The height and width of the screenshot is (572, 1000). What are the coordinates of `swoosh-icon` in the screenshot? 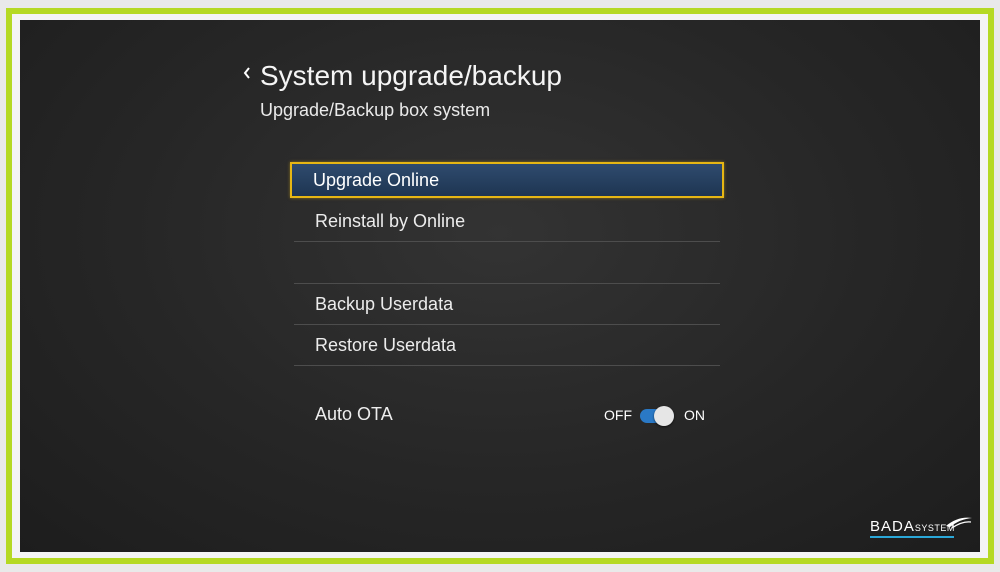 It's located at (959, 523).